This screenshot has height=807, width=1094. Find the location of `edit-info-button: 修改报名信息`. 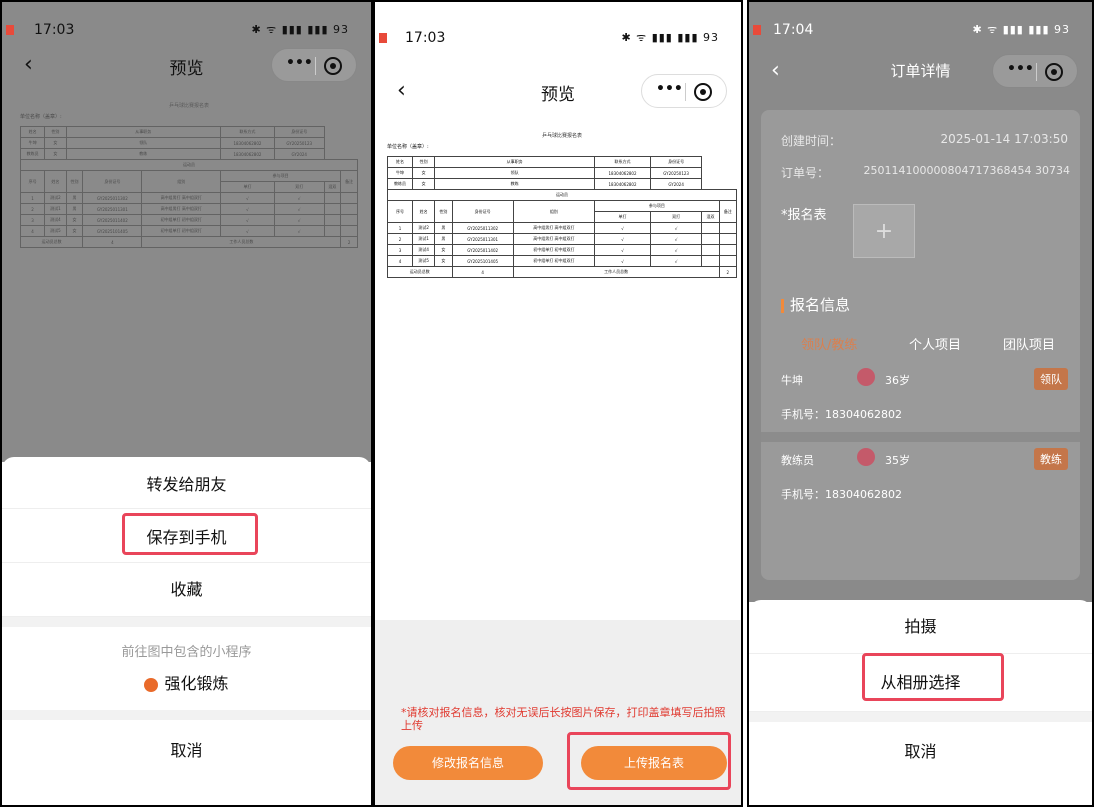

edit-info-button: 修改报名信息 is located at coordinates (468, 763).